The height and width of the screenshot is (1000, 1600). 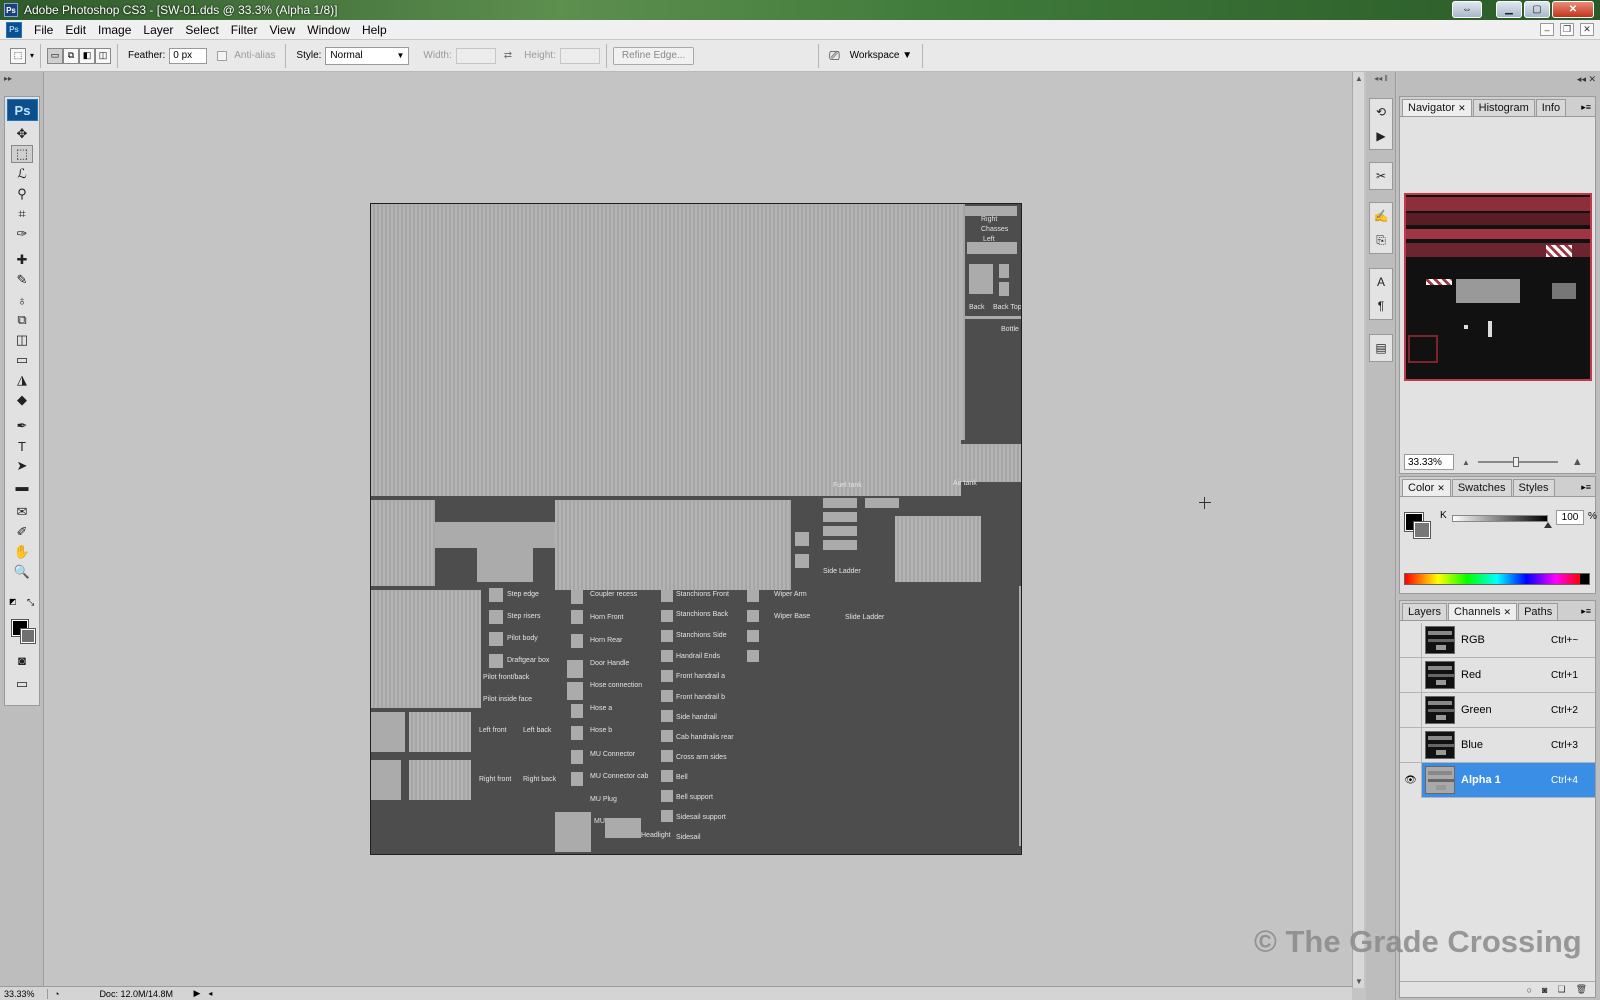 I want to click on new-selection-icon: ▭, so click(x=55, y=55).